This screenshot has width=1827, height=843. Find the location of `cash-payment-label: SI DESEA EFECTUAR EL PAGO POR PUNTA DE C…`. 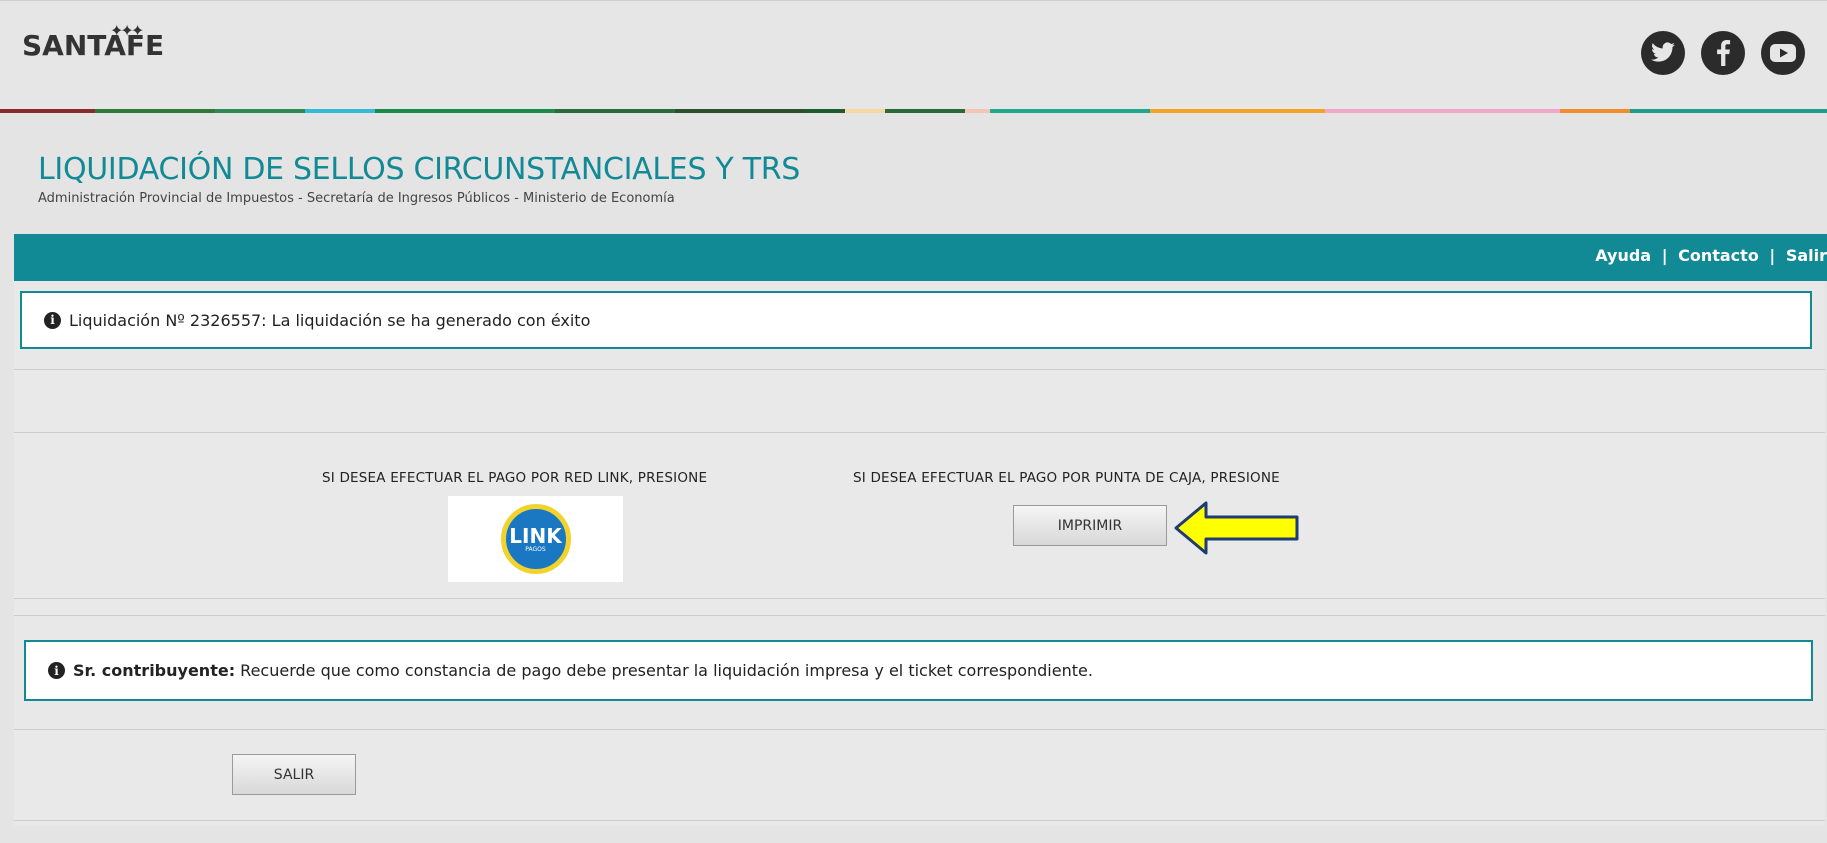

cash-payment-label: SI DESEA EFECTUAR EL PAGO POR PUNTA DE C… is located at coordinates (1066, 478).